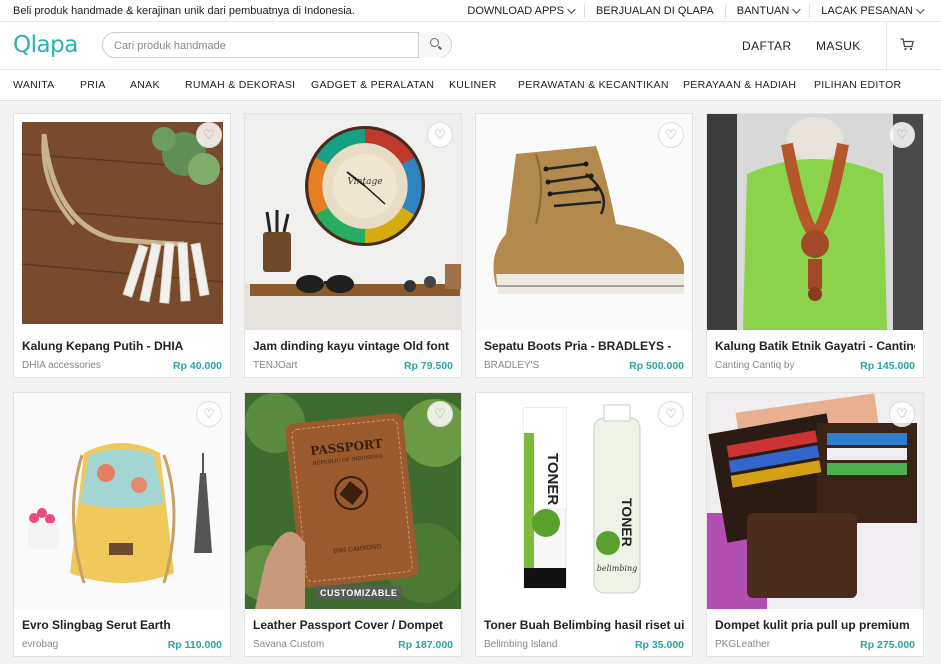  Describe the element at coordinates (520, 644) in the screenshot. I see `shop-name: Belimbing Island` at that location.